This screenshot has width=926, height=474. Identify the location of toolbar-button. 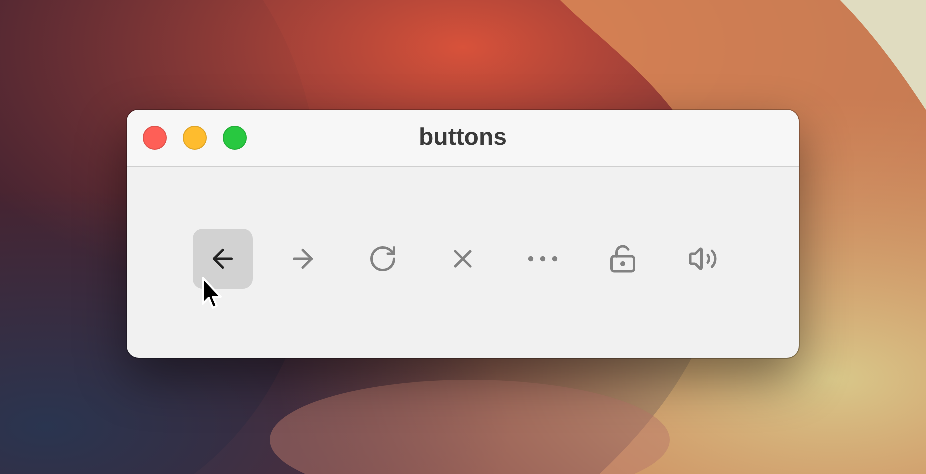
(223, 258).